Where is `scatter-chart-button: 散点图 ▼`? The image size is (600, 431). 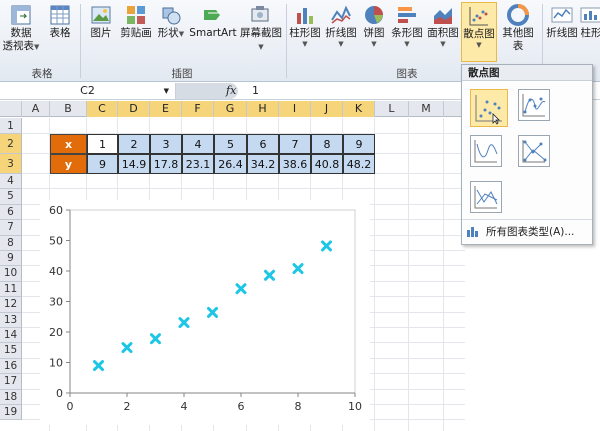
scatter-chart-button: 散点图 ▼ is located at coordinates (479, 32).